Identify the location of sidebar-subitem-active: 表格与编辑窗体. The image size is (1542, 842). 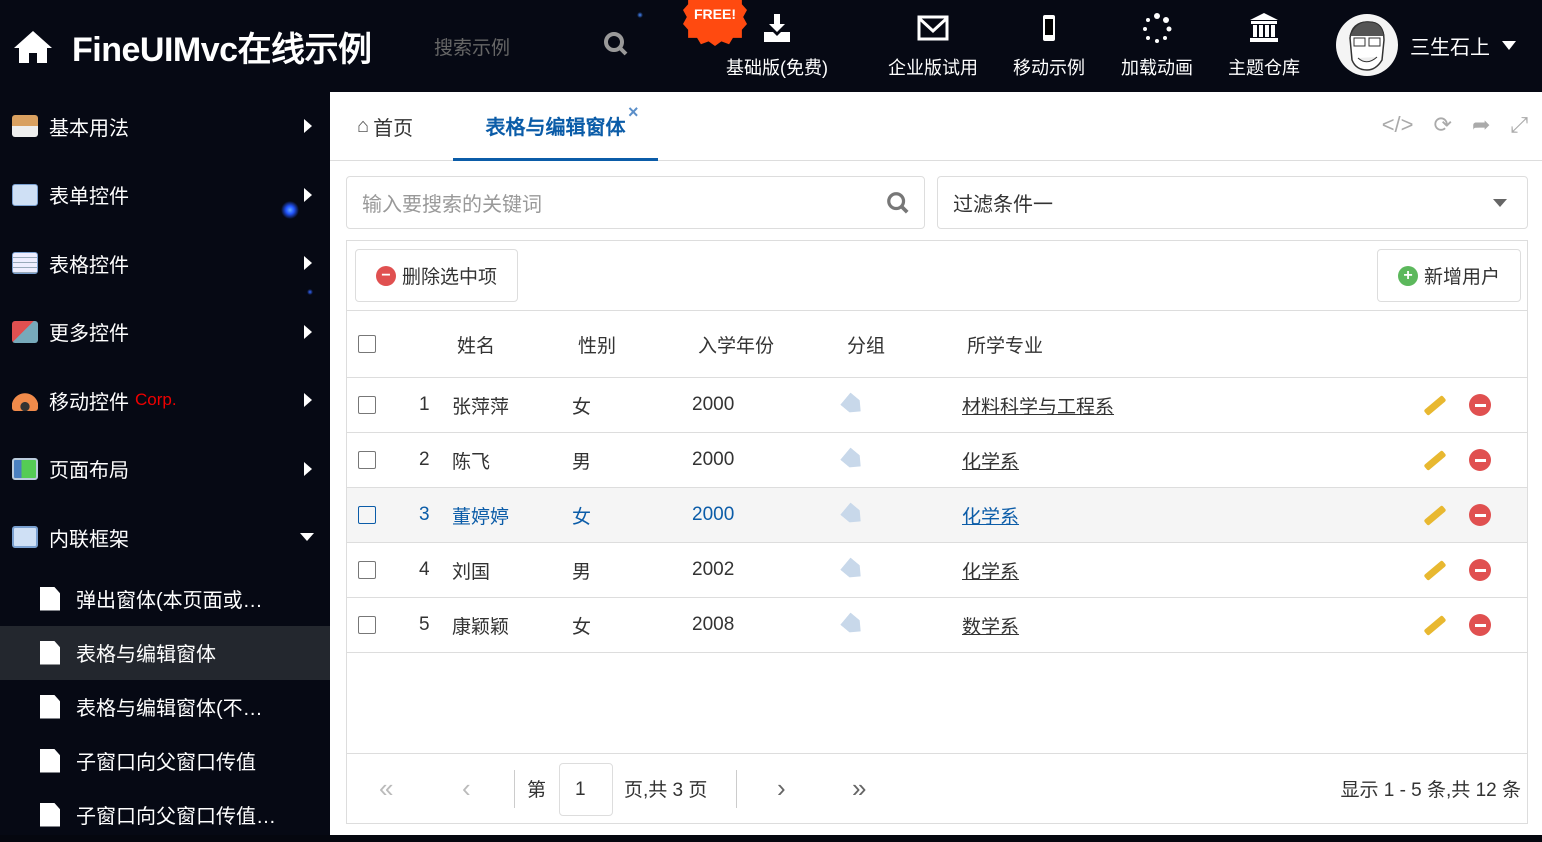
(165, 652).